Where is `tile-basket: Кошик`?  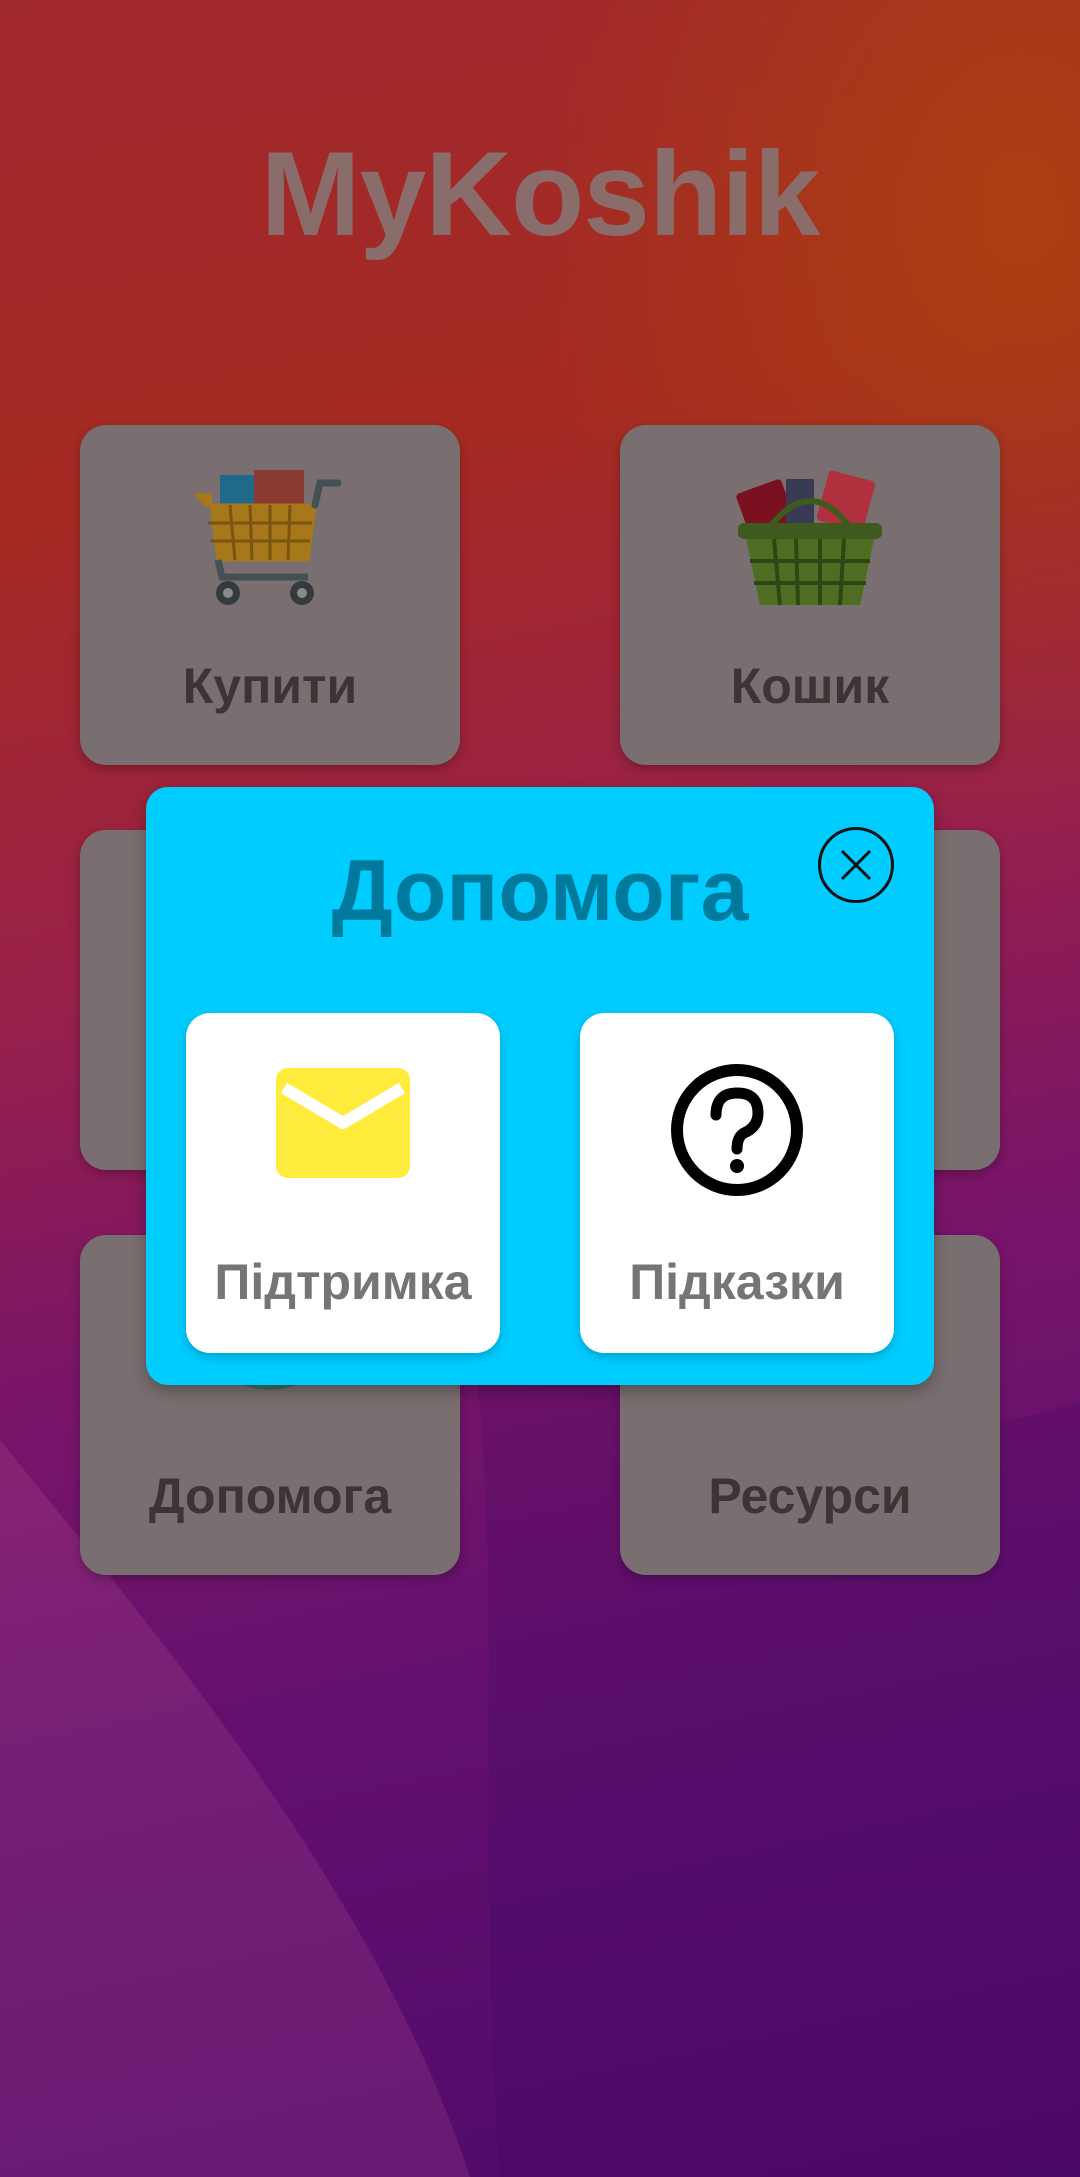 tile-basket: Кошик is located at coordinates (810, 595).